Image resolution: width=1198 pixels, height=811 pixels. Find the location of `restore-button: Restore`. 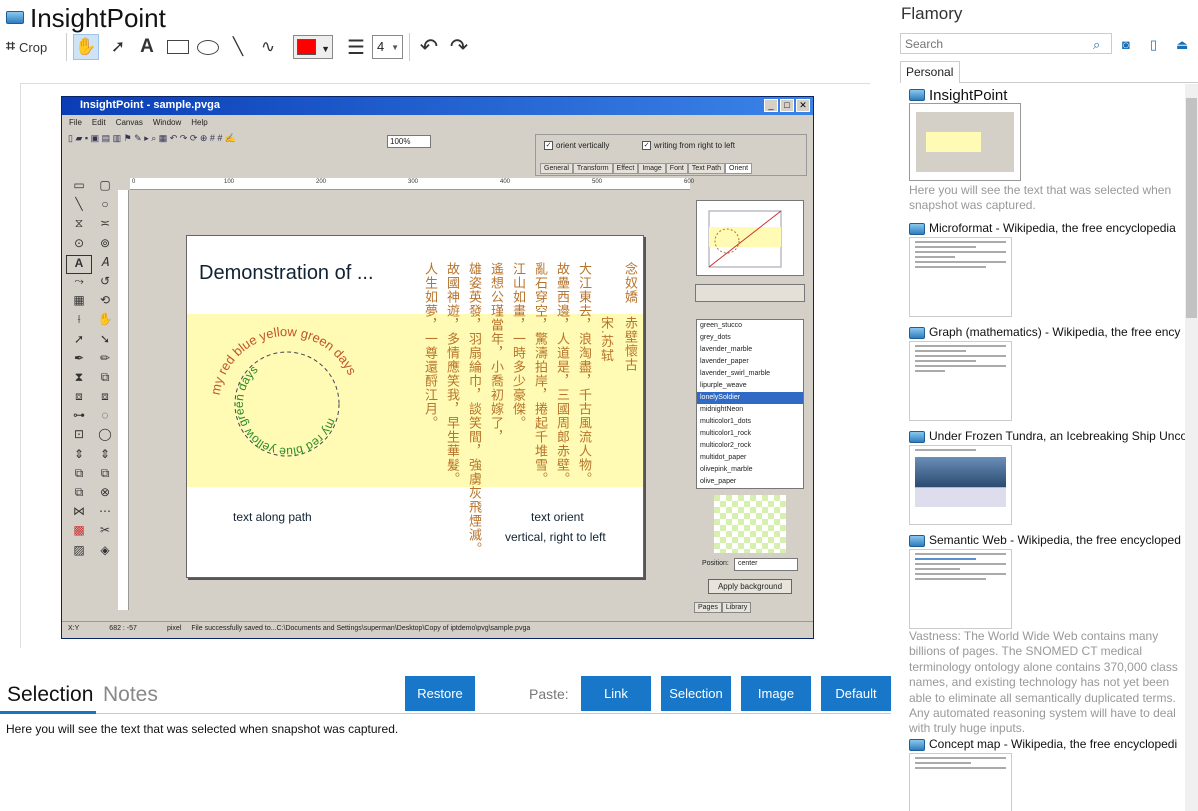

restore-button: Restore is located at coordinates (440, 693).